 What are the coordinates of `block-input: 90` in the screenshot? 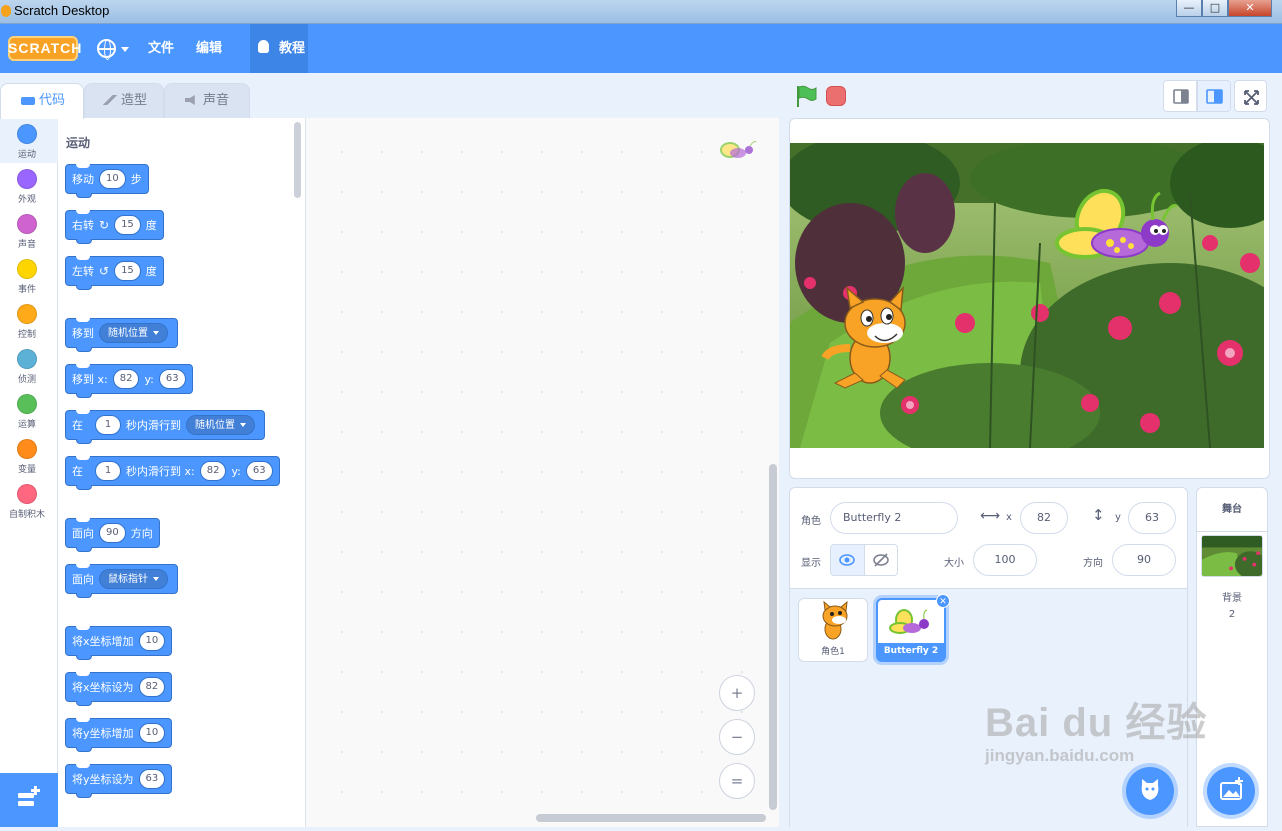 It's located at (112, 533).